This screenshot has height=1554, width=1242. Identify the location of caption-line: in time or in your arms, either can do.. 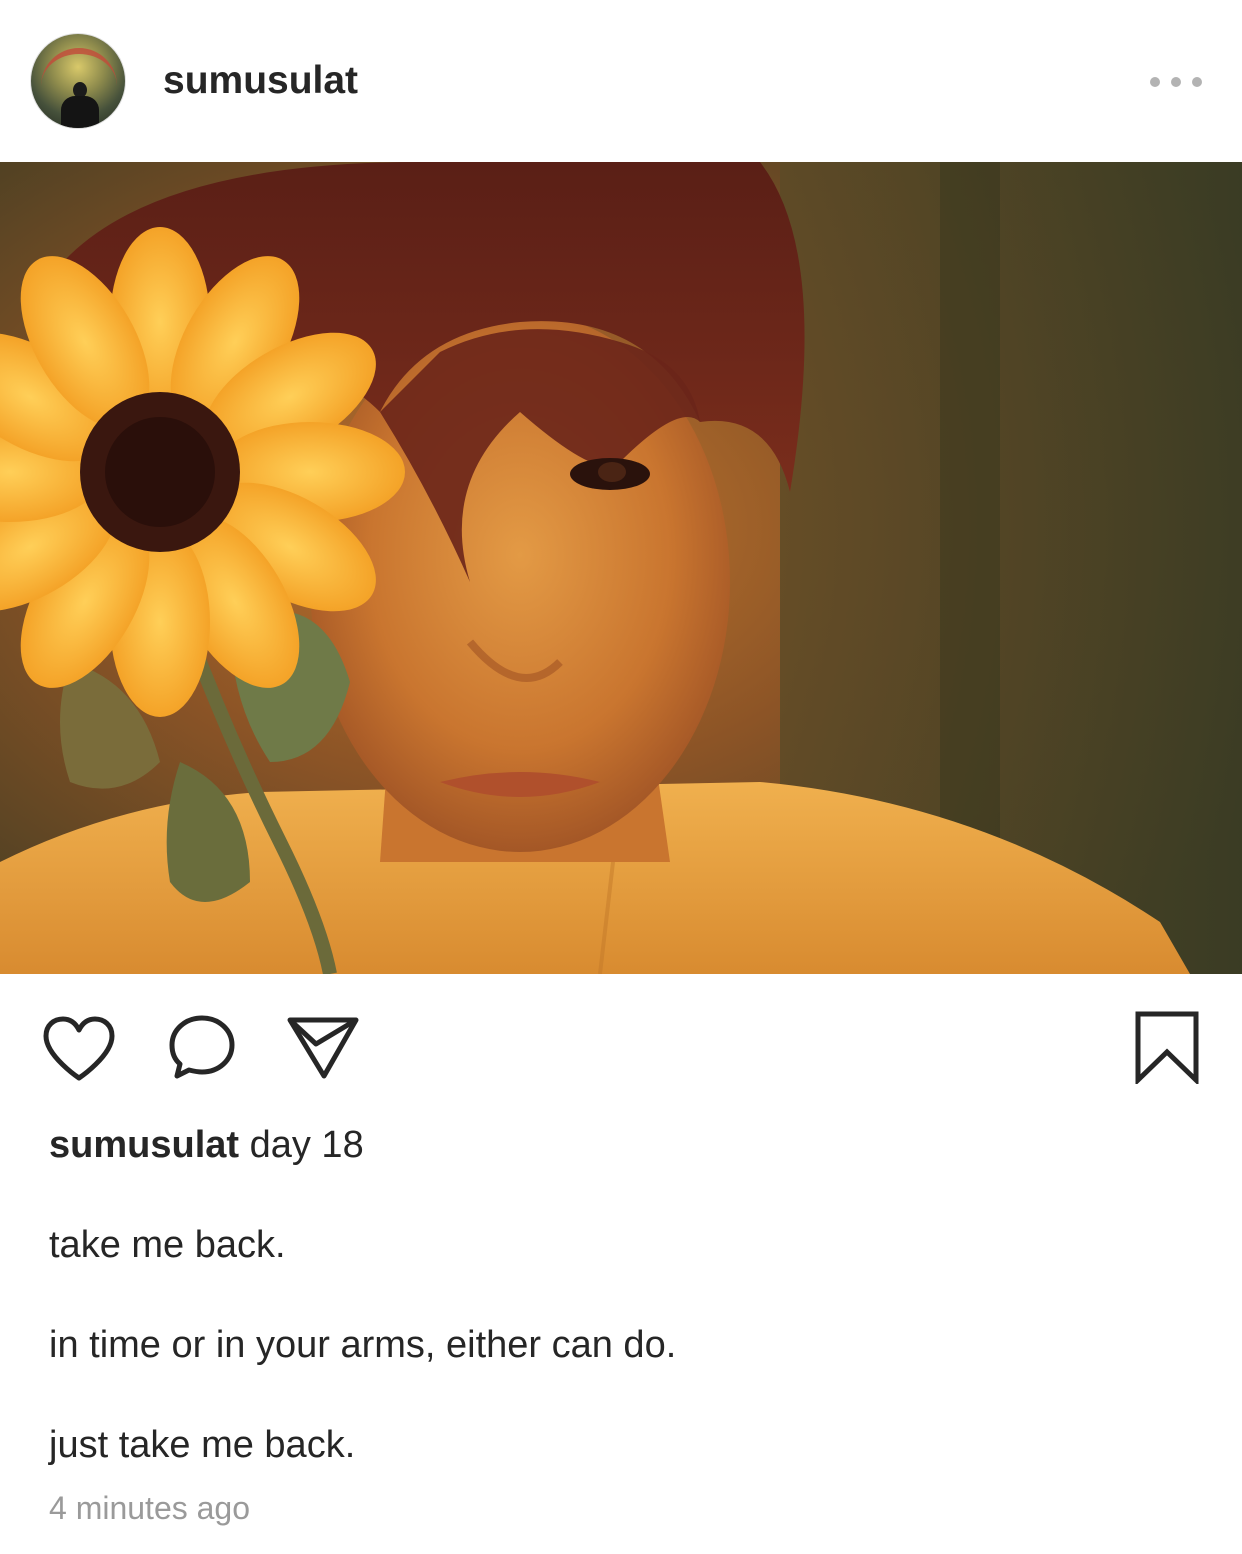
(363, 1345).